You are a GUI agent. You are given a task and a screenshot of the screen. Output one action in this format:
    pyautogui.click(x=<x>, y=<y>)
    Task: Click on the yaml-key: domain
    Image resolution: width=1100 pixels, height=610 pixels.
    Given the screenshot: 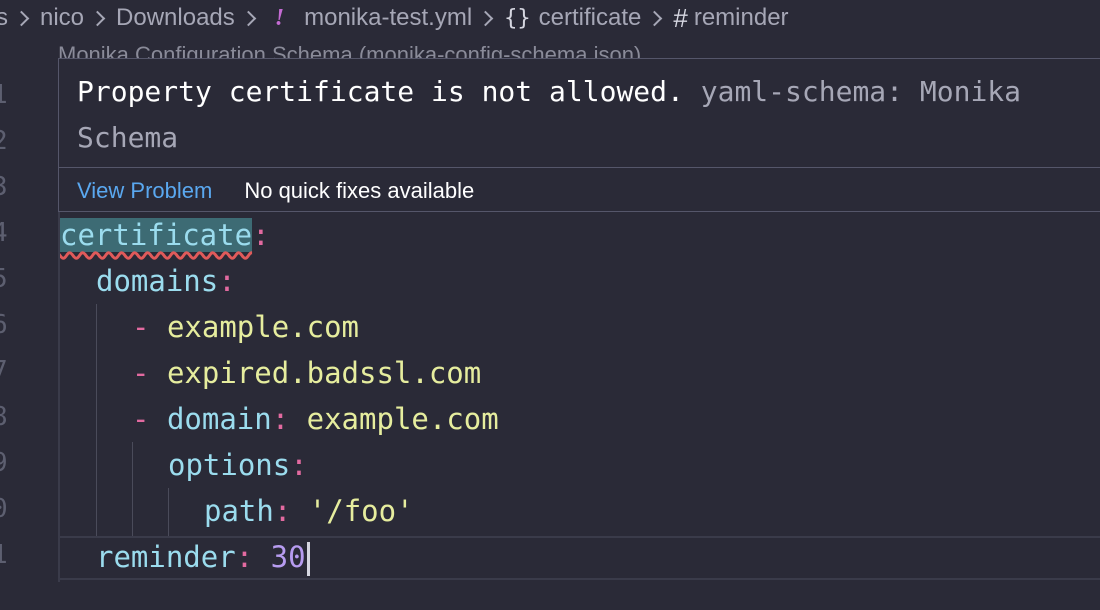 What is the action you would take?
    pyautogui.click(x=219, y=419)
    